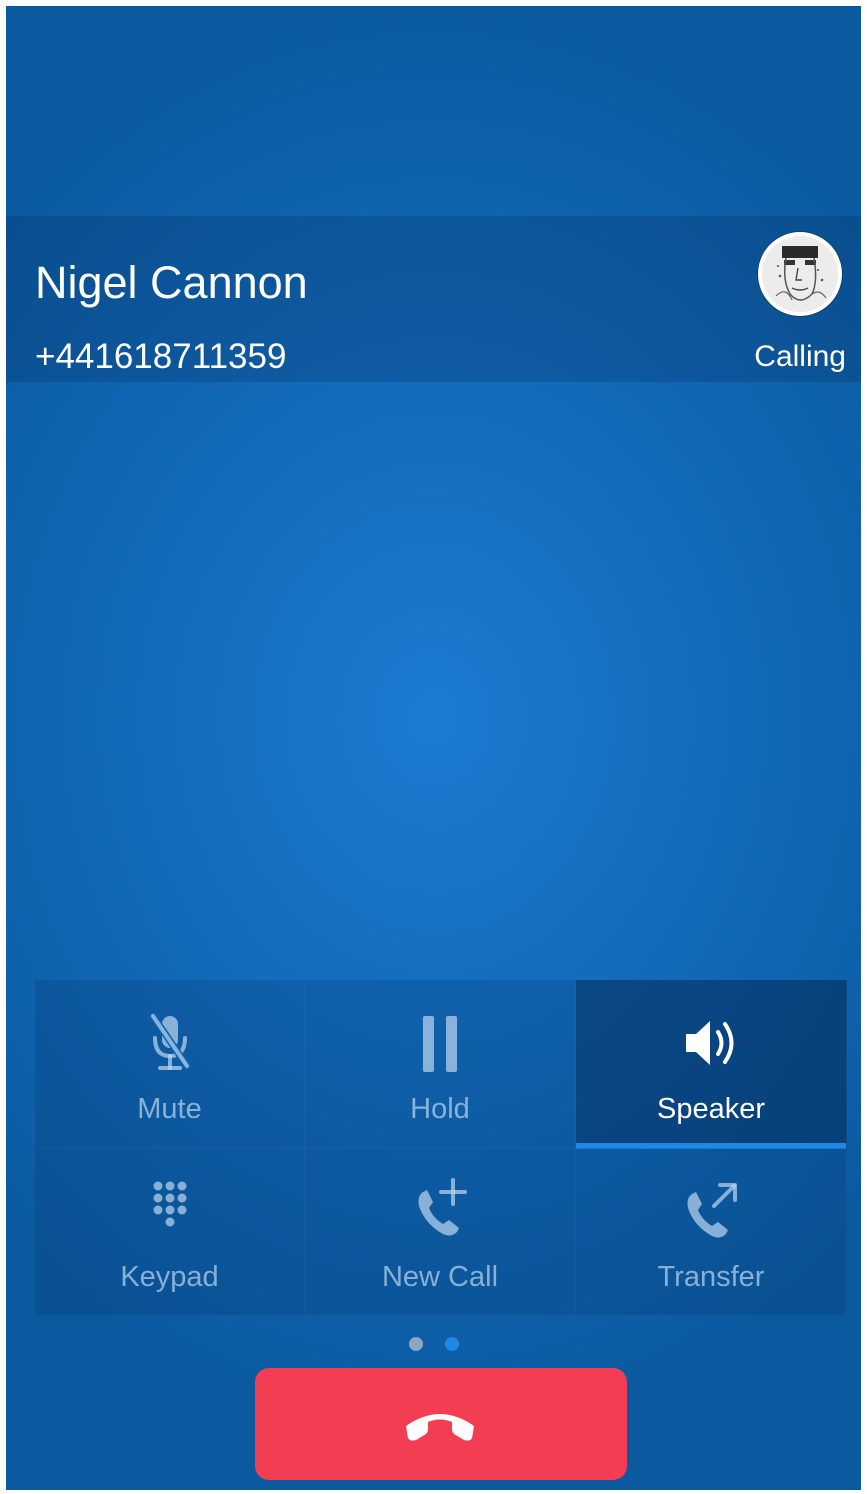  What do you see at coordinates (710, 1109) in the screenshot?
I see `speaker-label: Speaker` at bounding box center [710, 1109].